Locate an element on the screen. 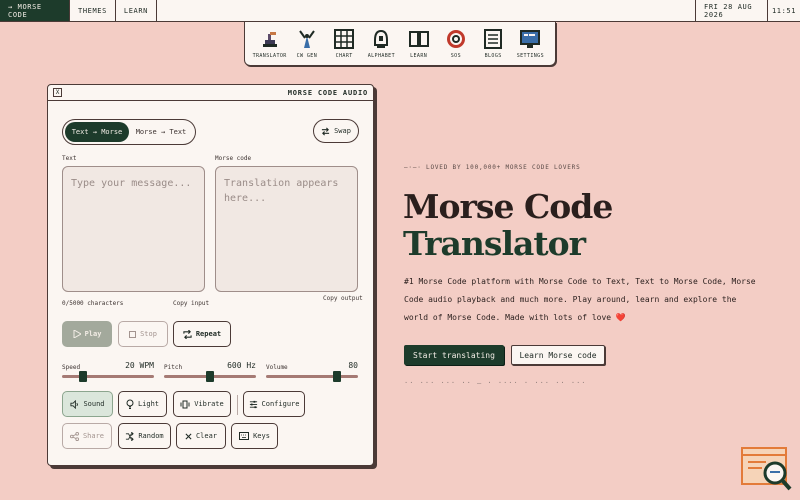  sound-label: Sound is located at coordinates (94, 404).